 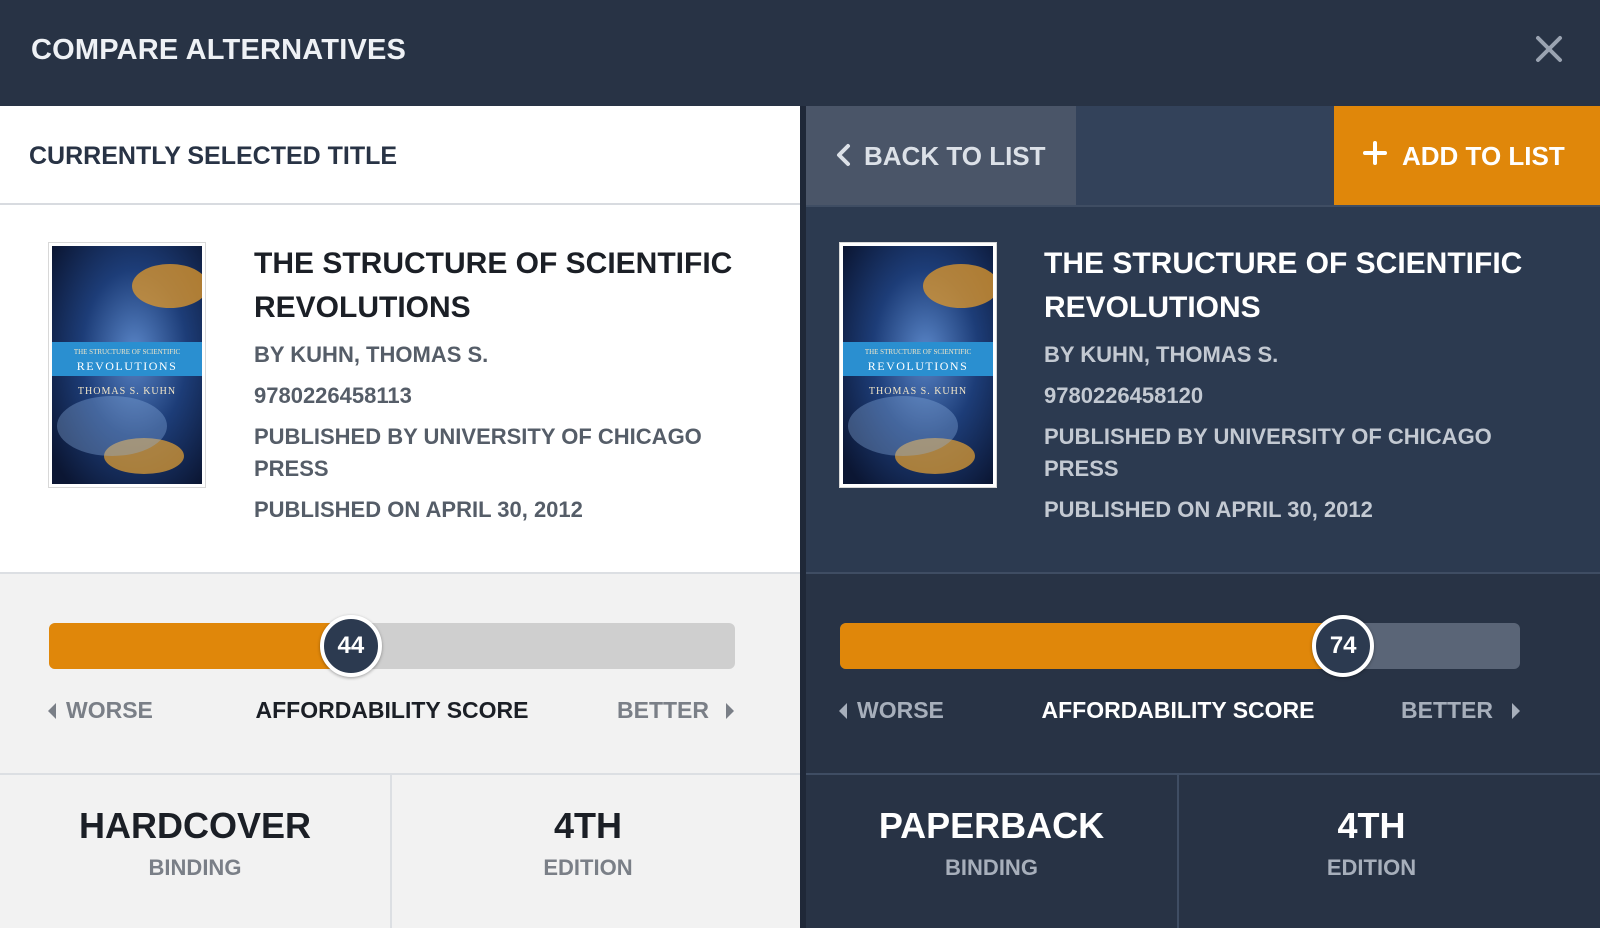 What do you see at coordinates (400, 850) in the screenshot?
I see `attributes-row: HARDCOVER BINDING 4TH EDITION` at bounding box center [400, 850].